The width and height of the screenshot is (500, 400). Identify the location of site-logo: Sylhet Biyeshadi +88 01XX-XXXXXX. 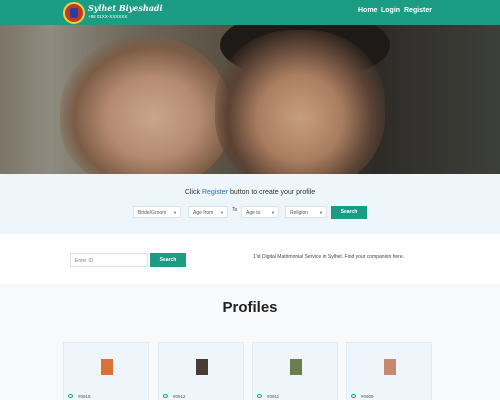
(113, 13).